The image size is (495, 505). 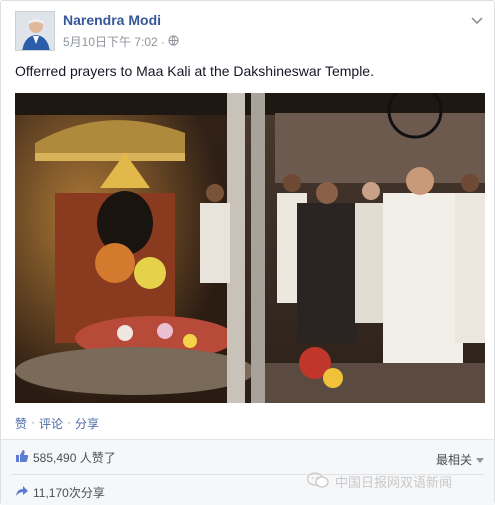 I want to click on avatar, so click(x=35, y=31).